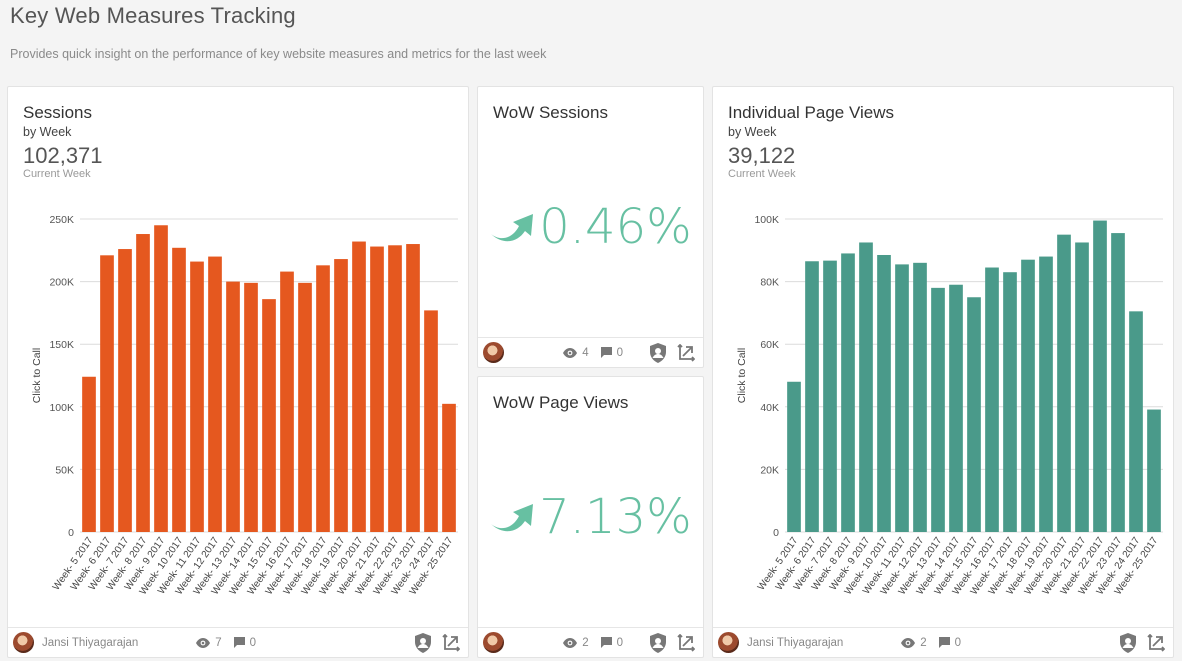 This screenshot has height=661, width=1182. Describe the element at coordinates (769, 345) in the screenshot. I see `y-tick-label: 60K` at that location.